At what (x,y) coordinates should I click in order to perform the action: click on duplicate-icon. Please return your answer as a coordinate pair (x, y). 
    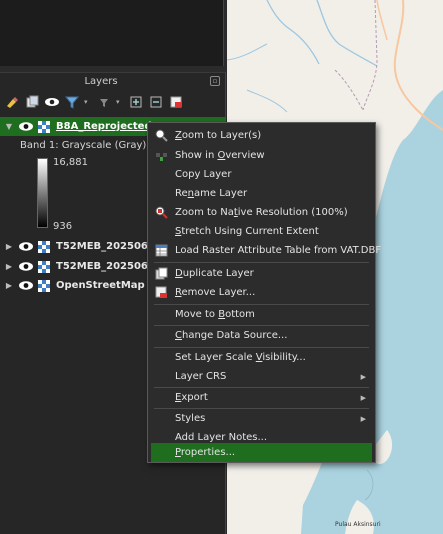
    Looking at the image, I should click on (161, 273).